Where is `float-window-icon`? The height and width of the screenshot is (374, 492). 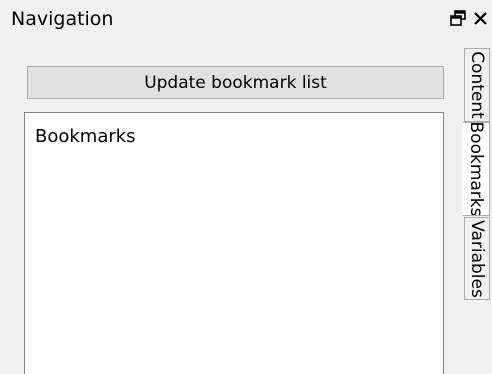
float-window-icon is located at coordinates (458, 18).